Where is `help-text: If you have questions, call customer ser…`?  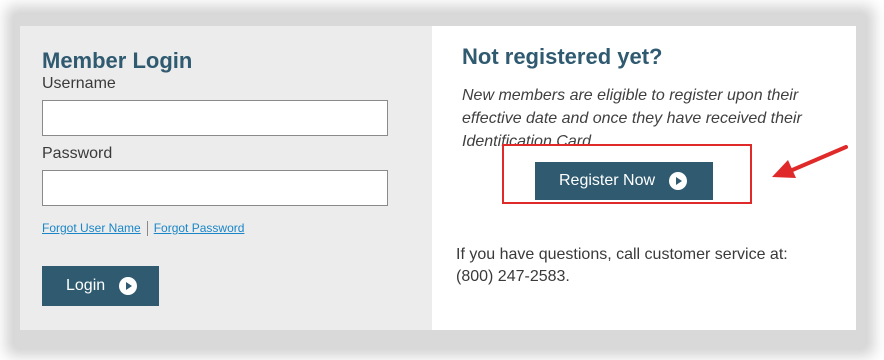
help-text: If you have questions, call customer ser… is located at coordinates (622, 254).